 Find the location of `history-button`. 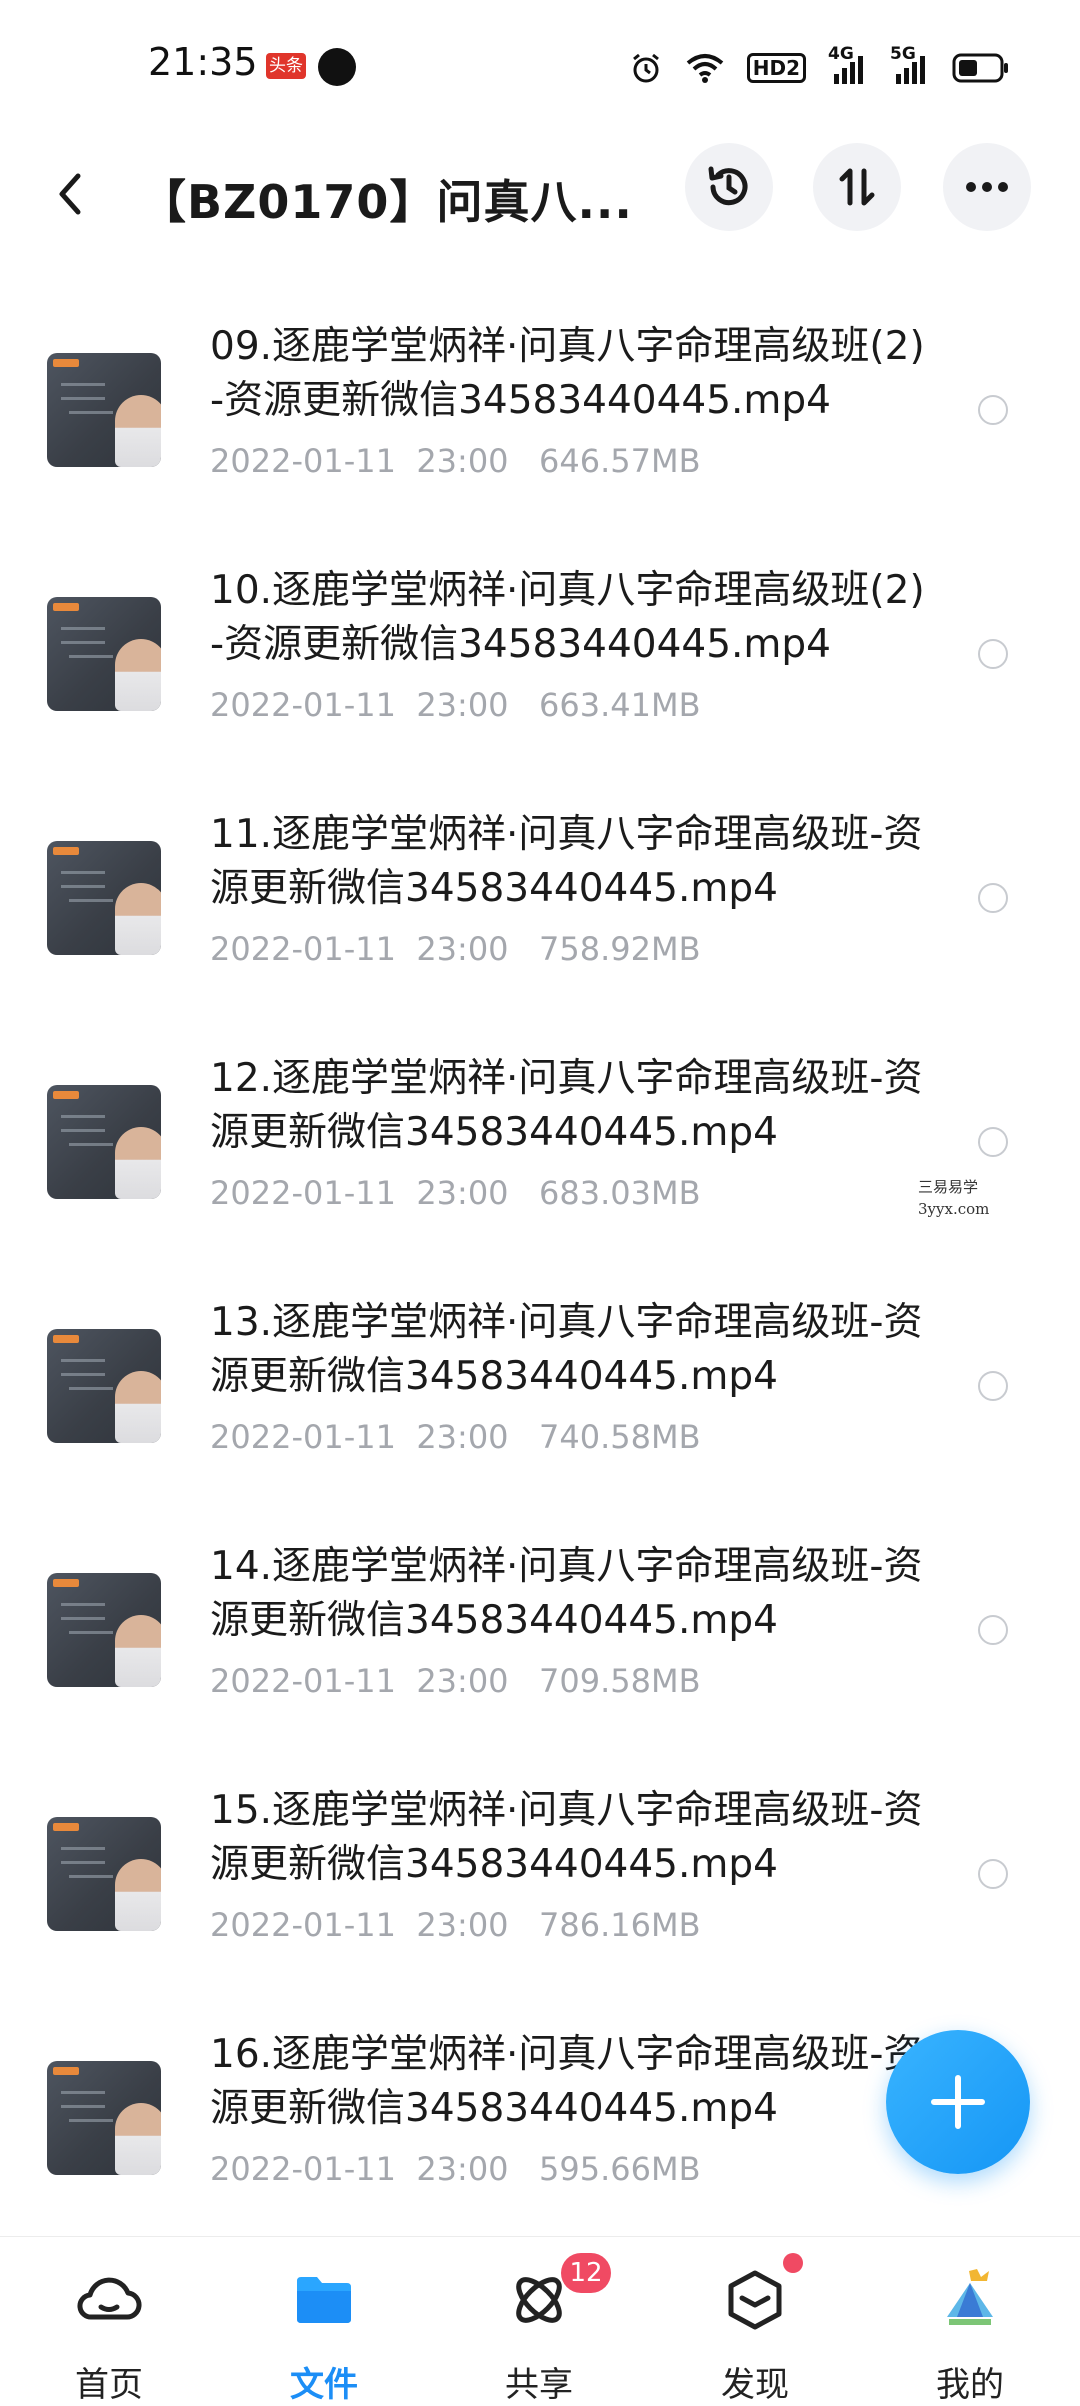

history-button is located at coordinates (729, 187).